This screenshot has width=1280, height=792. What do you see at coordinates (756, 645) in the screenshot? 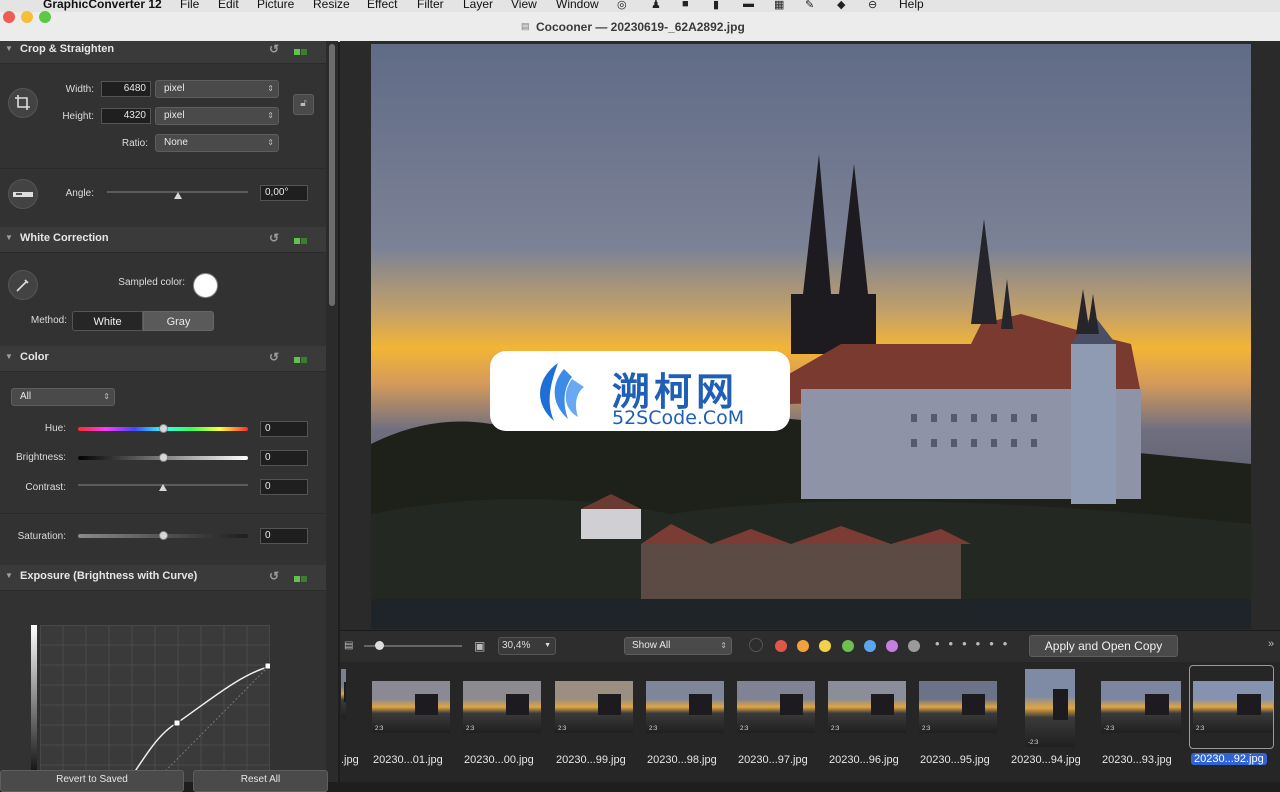
I see `no-label-icon` at bounding box center [756, 645].